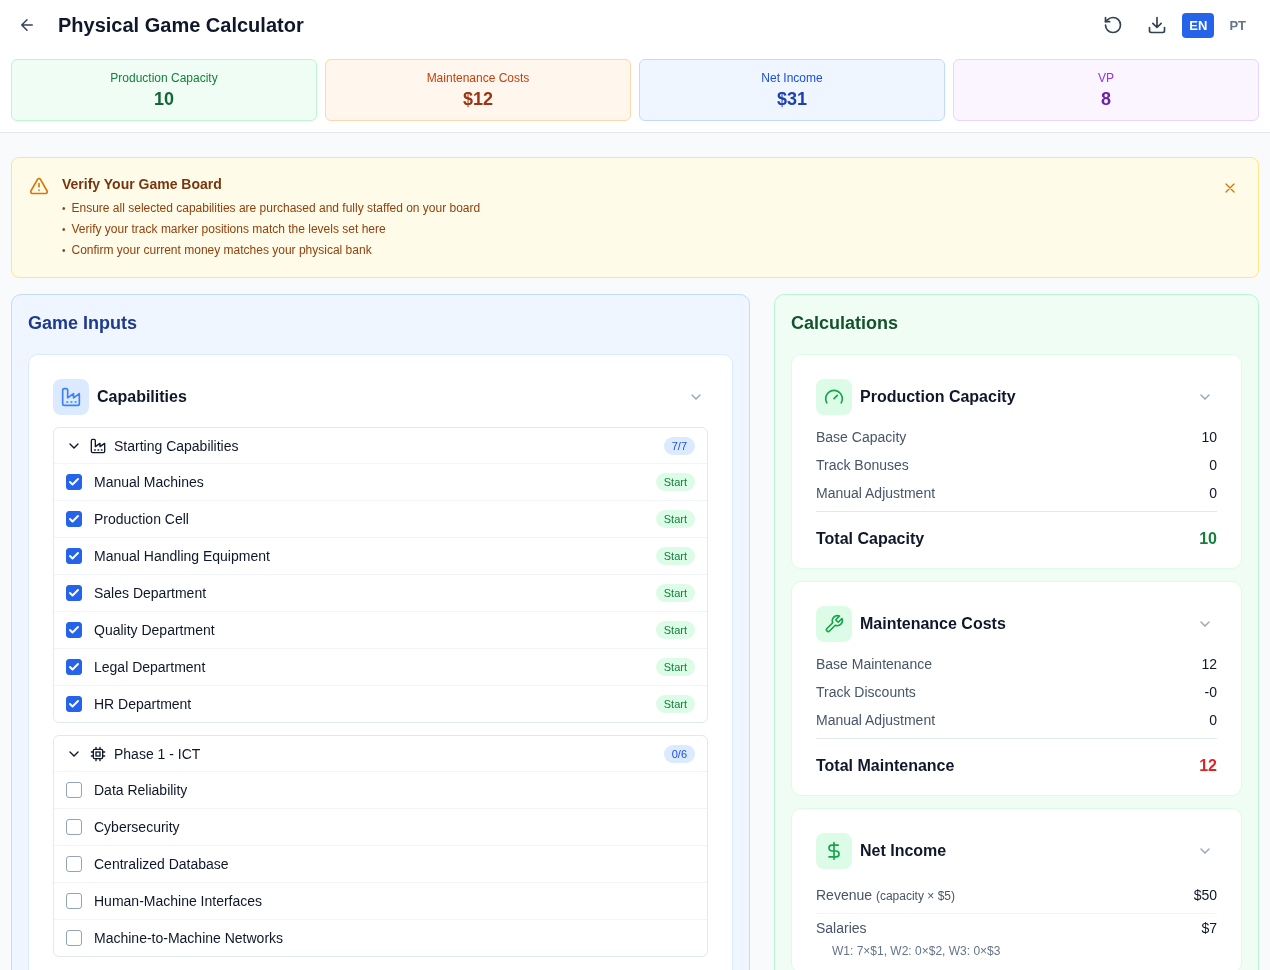 The height and width of the screenshot is (970, 1270). I want to click on row-label: Revenue (capacity × $5), so click(885, 895).